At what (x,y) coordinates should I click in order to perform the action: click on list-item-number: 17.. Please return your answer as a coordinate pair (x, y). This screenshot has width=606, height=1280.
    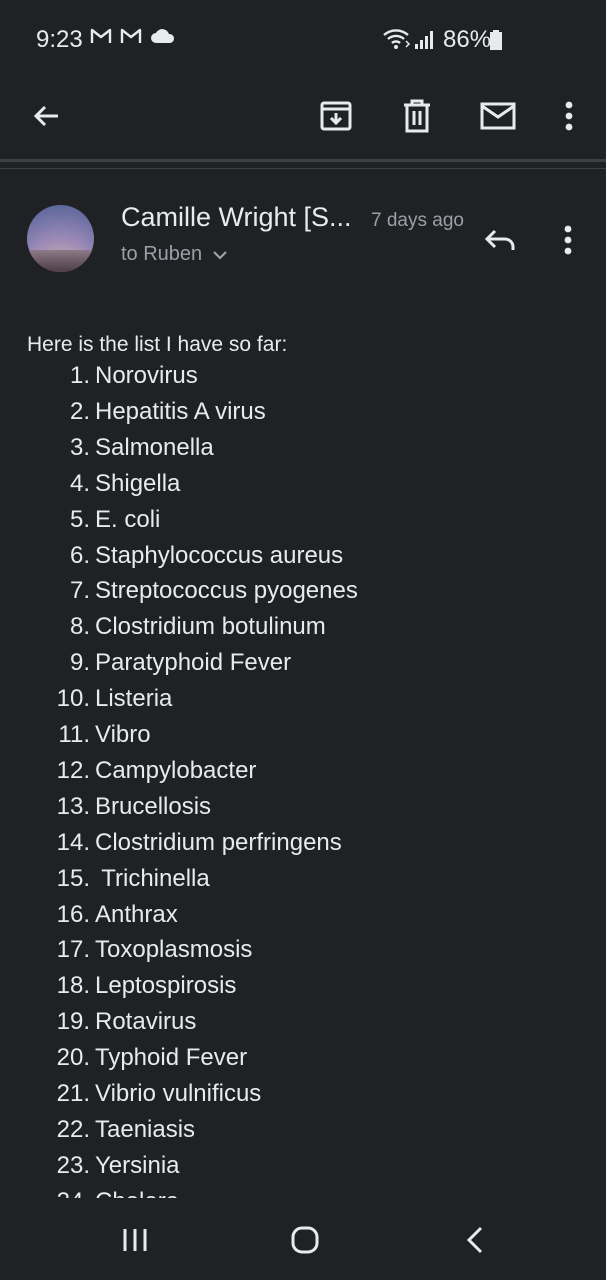
    Looking at the image, I should click on (73, 950).